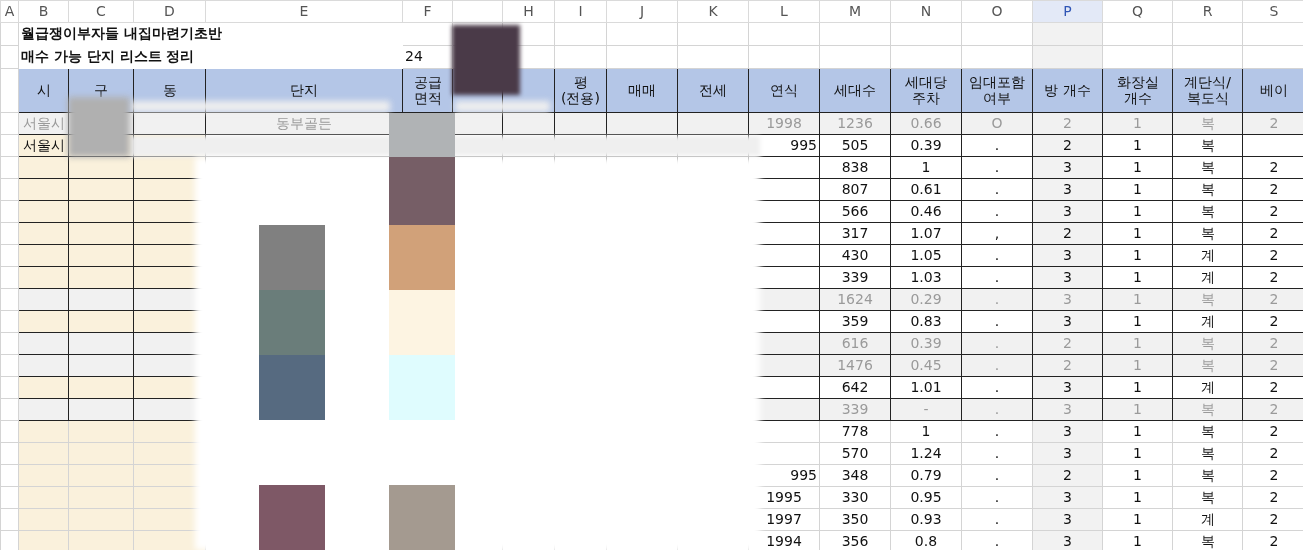 Image resolution: width=1303 pixels, height=550 pixels. I want to click on table-cell: 430, so click(855, 255).